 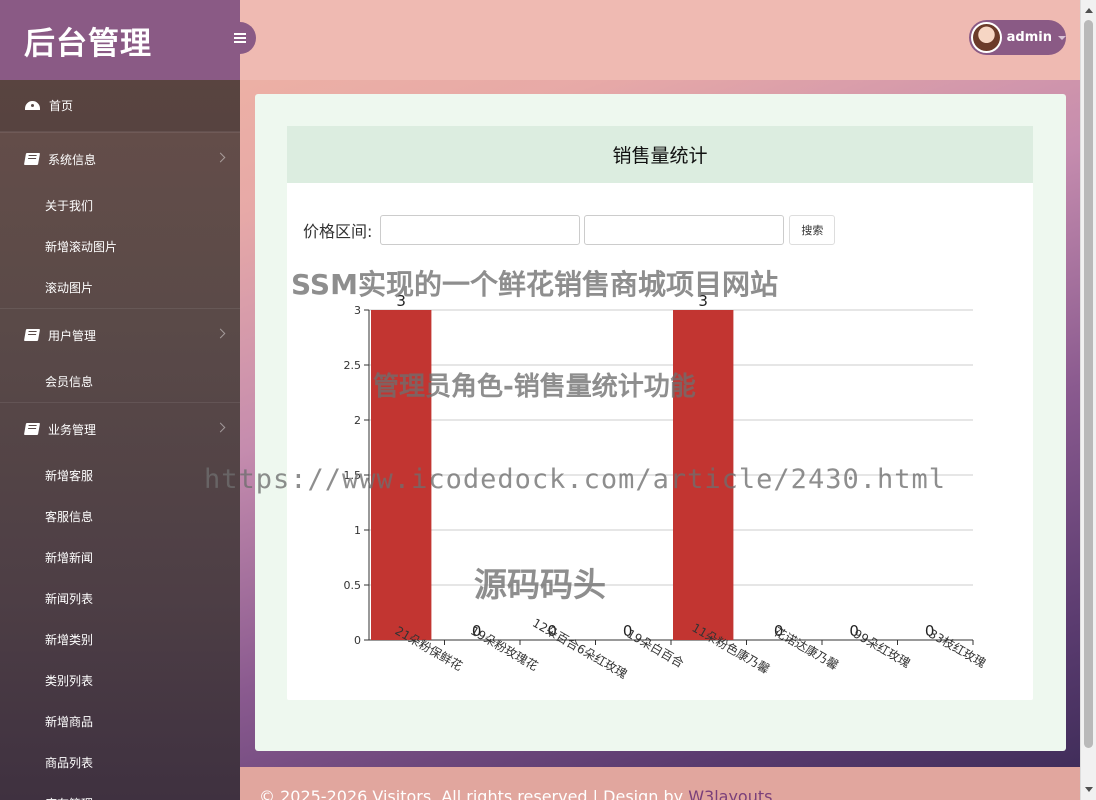 I want to click on x-tick-label: 12朵百合6朵红玫瑰, so click(x=580, y=648).